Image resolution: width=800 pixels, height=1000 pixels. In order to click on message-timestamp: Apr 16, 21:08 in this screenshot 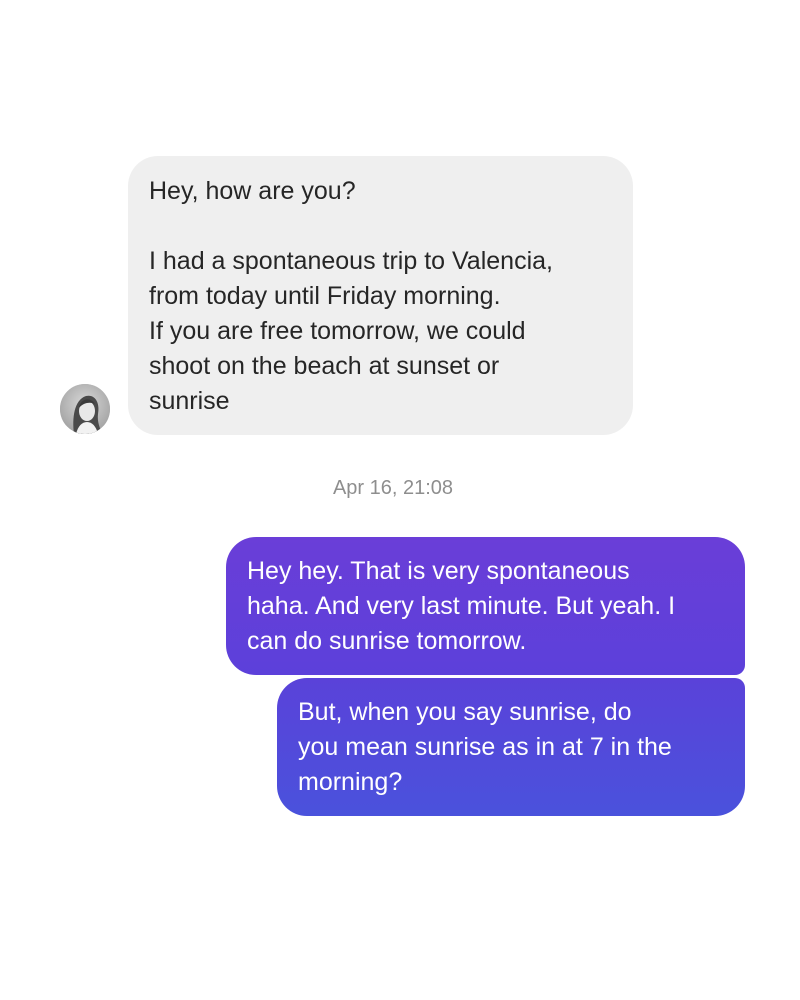, I will do `click(393, 488)`.